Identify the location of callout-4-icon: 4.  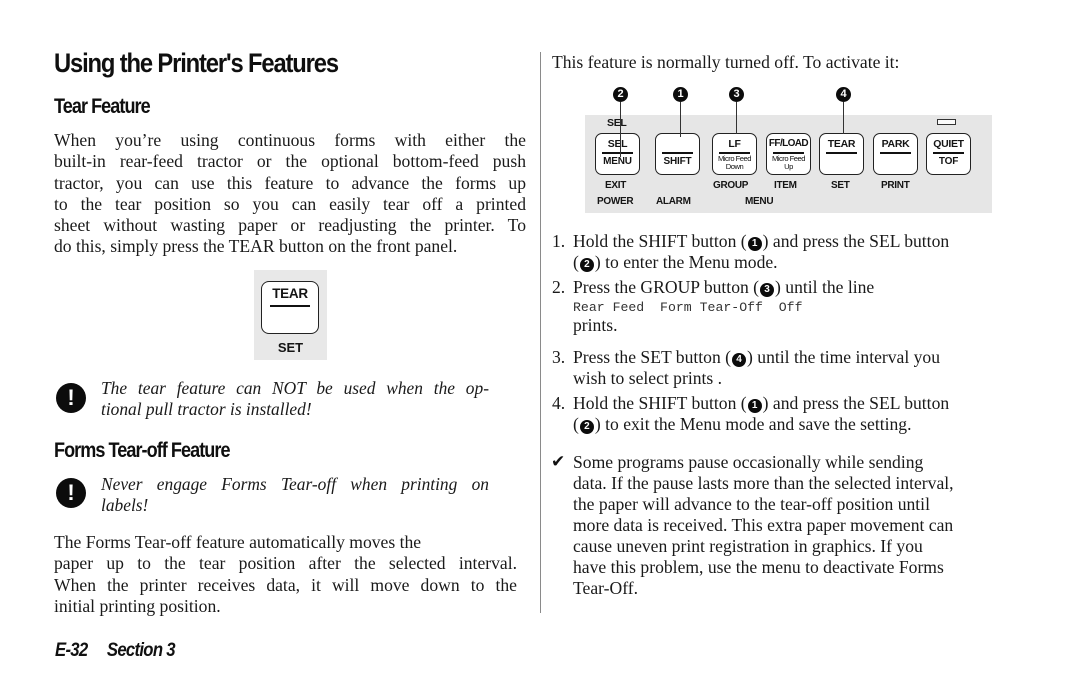
(739, 360).